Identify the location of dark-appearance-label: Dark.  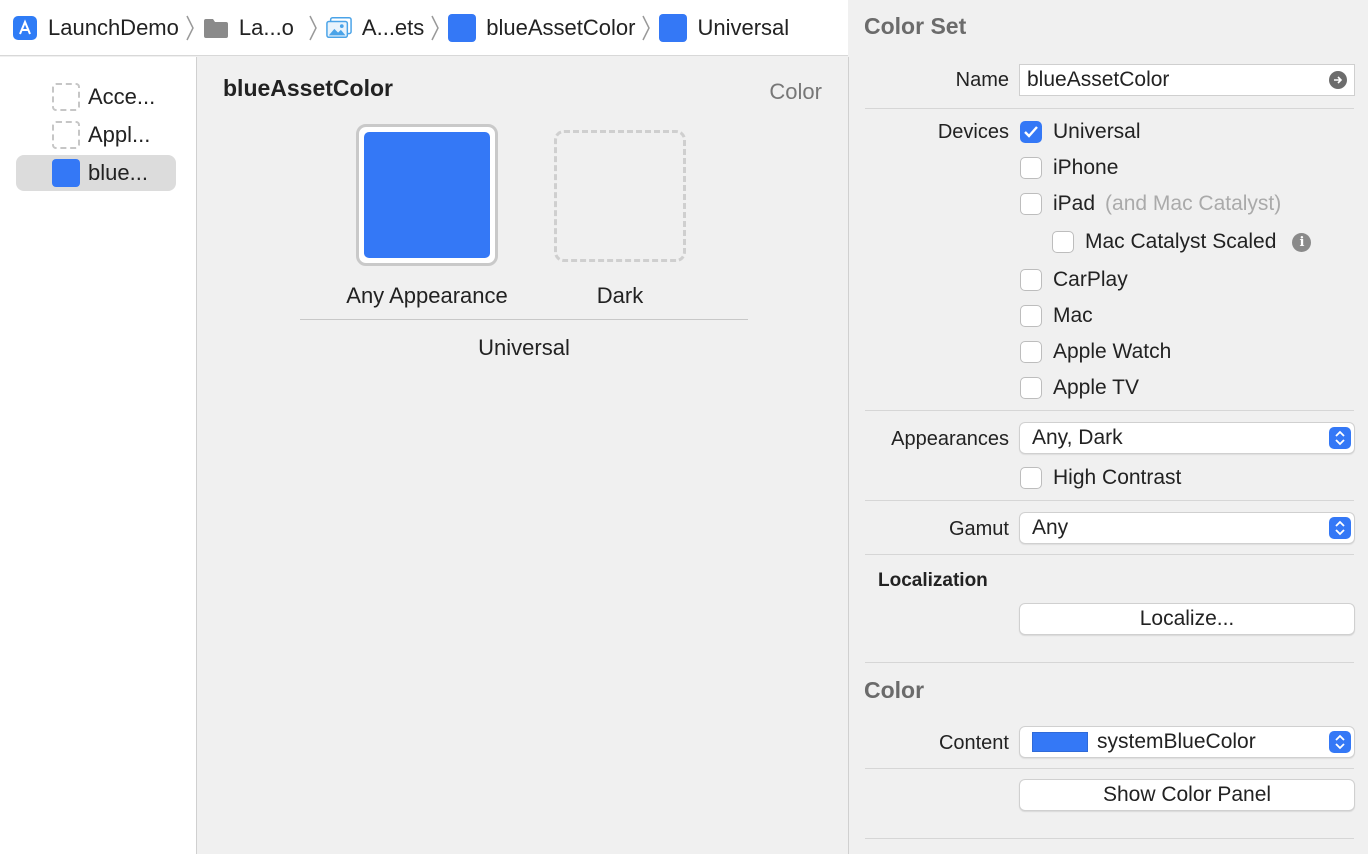
(620, 295).